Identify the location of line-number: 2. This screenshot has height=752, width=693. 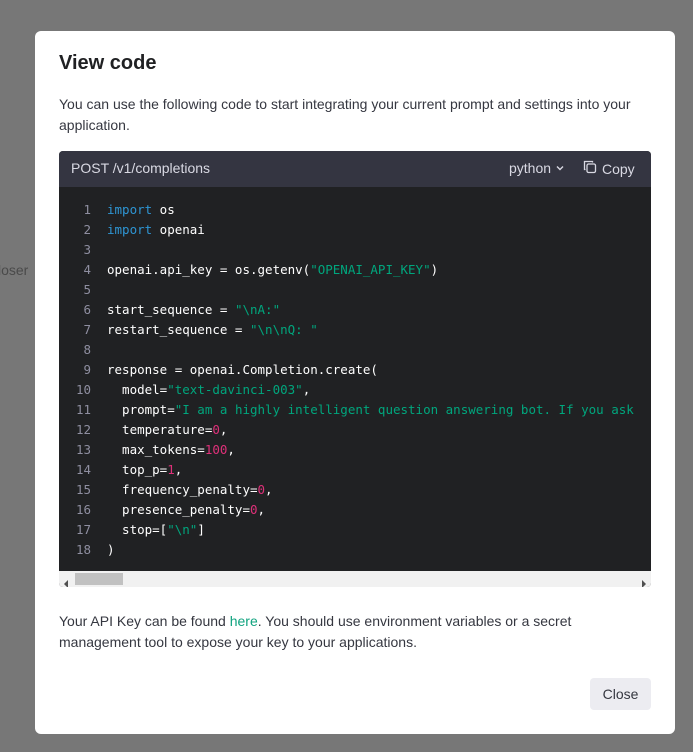
(87, 229).